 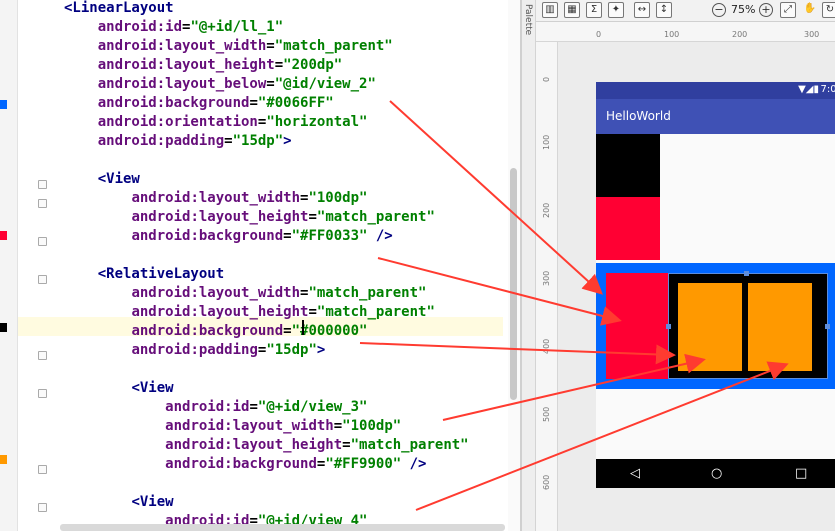 I want to click on ruler-tick: 0, so click(x=599, y=34).